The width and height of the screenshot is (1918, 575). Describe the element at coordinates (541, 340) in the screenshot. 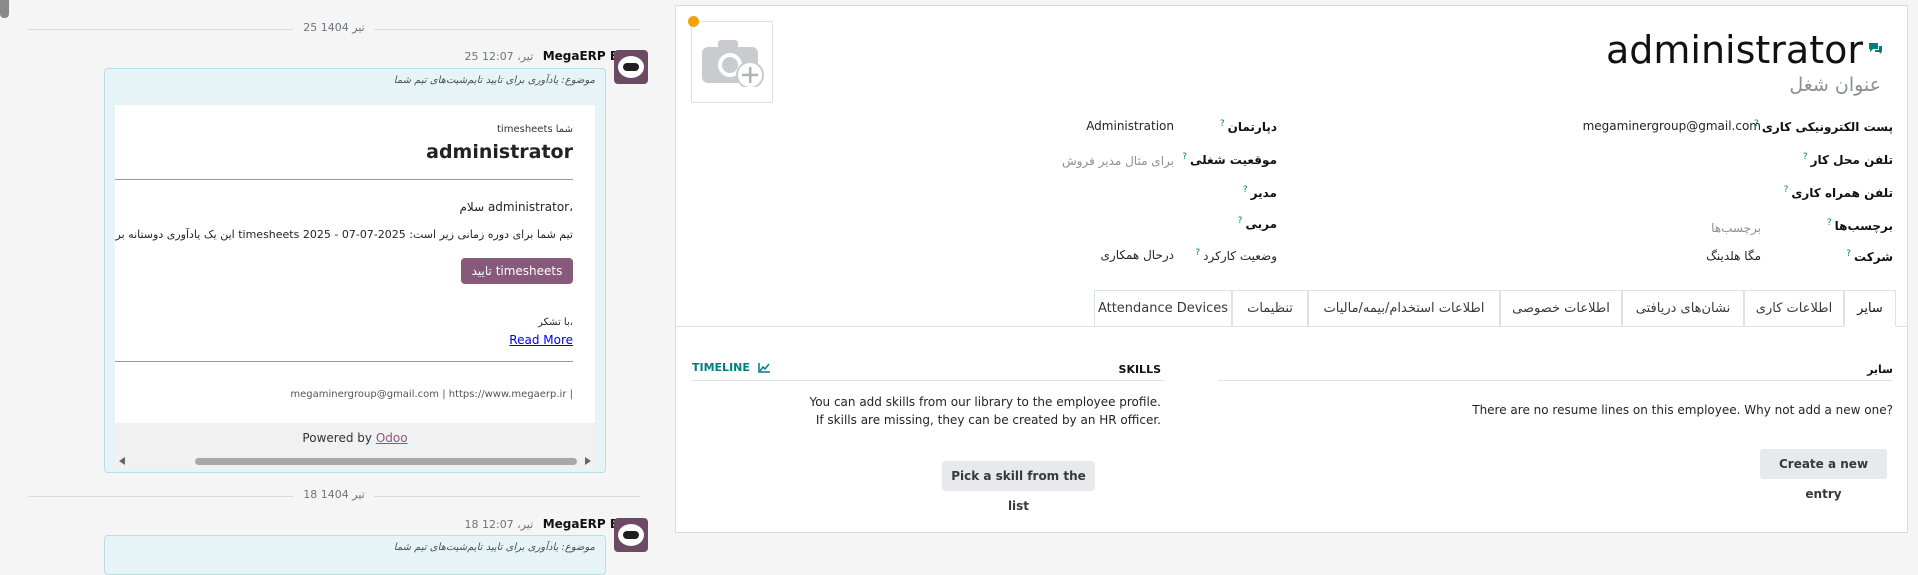

I see `read-more-link: Read More` at that location.